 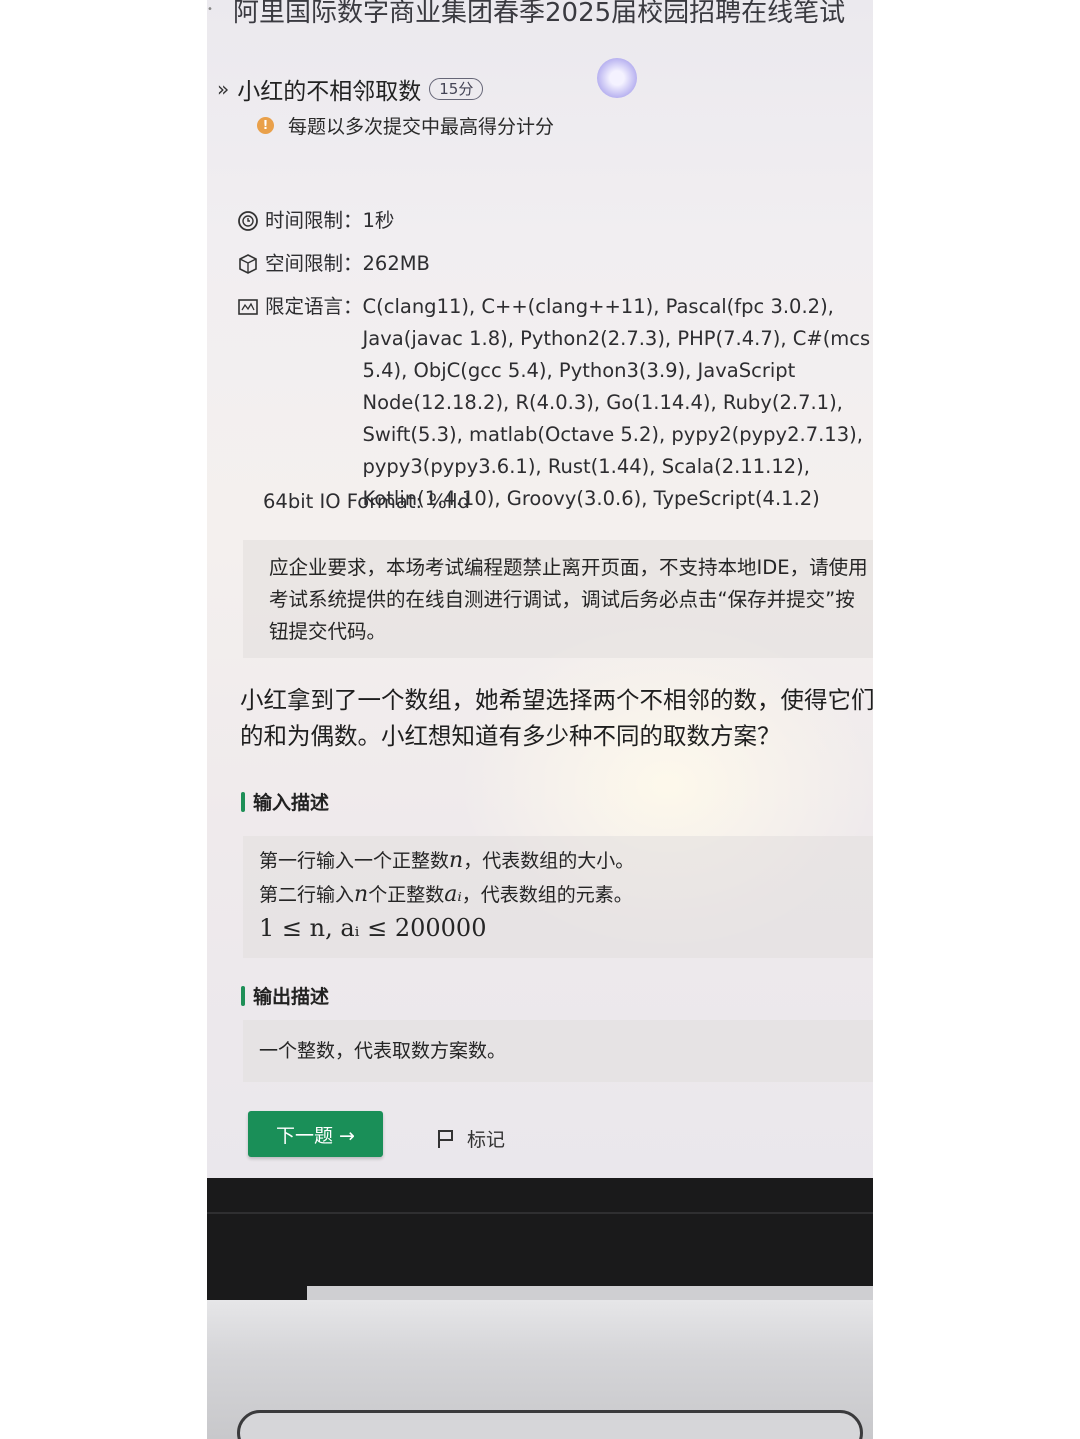 What do you see at coordinates (446, 894) in the screenshot?
I see `input-line-2: 第二行输入n个正整数aᵢ，代表数组的元素。` at bounding box center [446, 894].